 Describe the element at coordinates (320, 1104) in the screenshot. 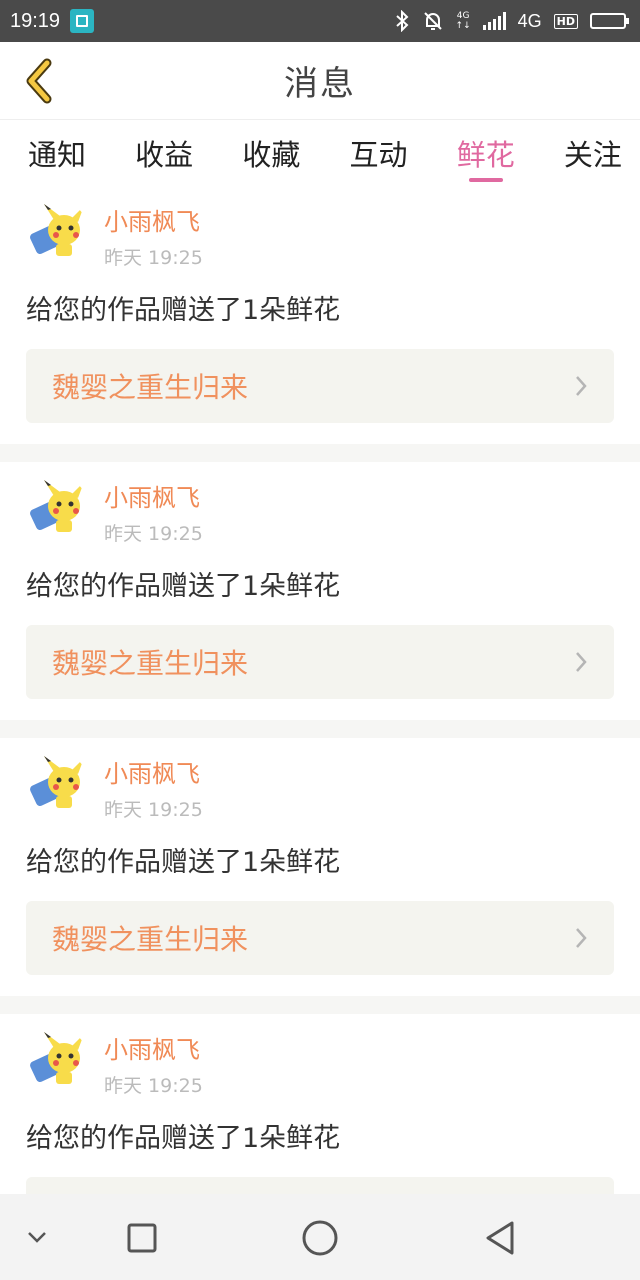

I see `message-card: 小雨枫飞昨天 19:25 给您的作品赠送了1朵鲜花魏婴之重生归来` at that location.